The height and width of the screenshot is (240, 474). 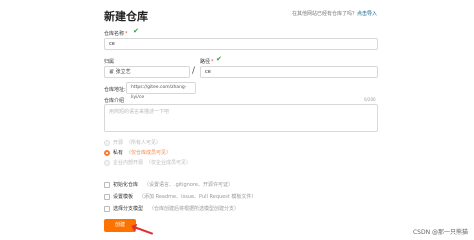 I want to click on option-template: 设置模板 （添加 Readme、Issue、Pull Request 模板文件）, so click(x=180, y=196).